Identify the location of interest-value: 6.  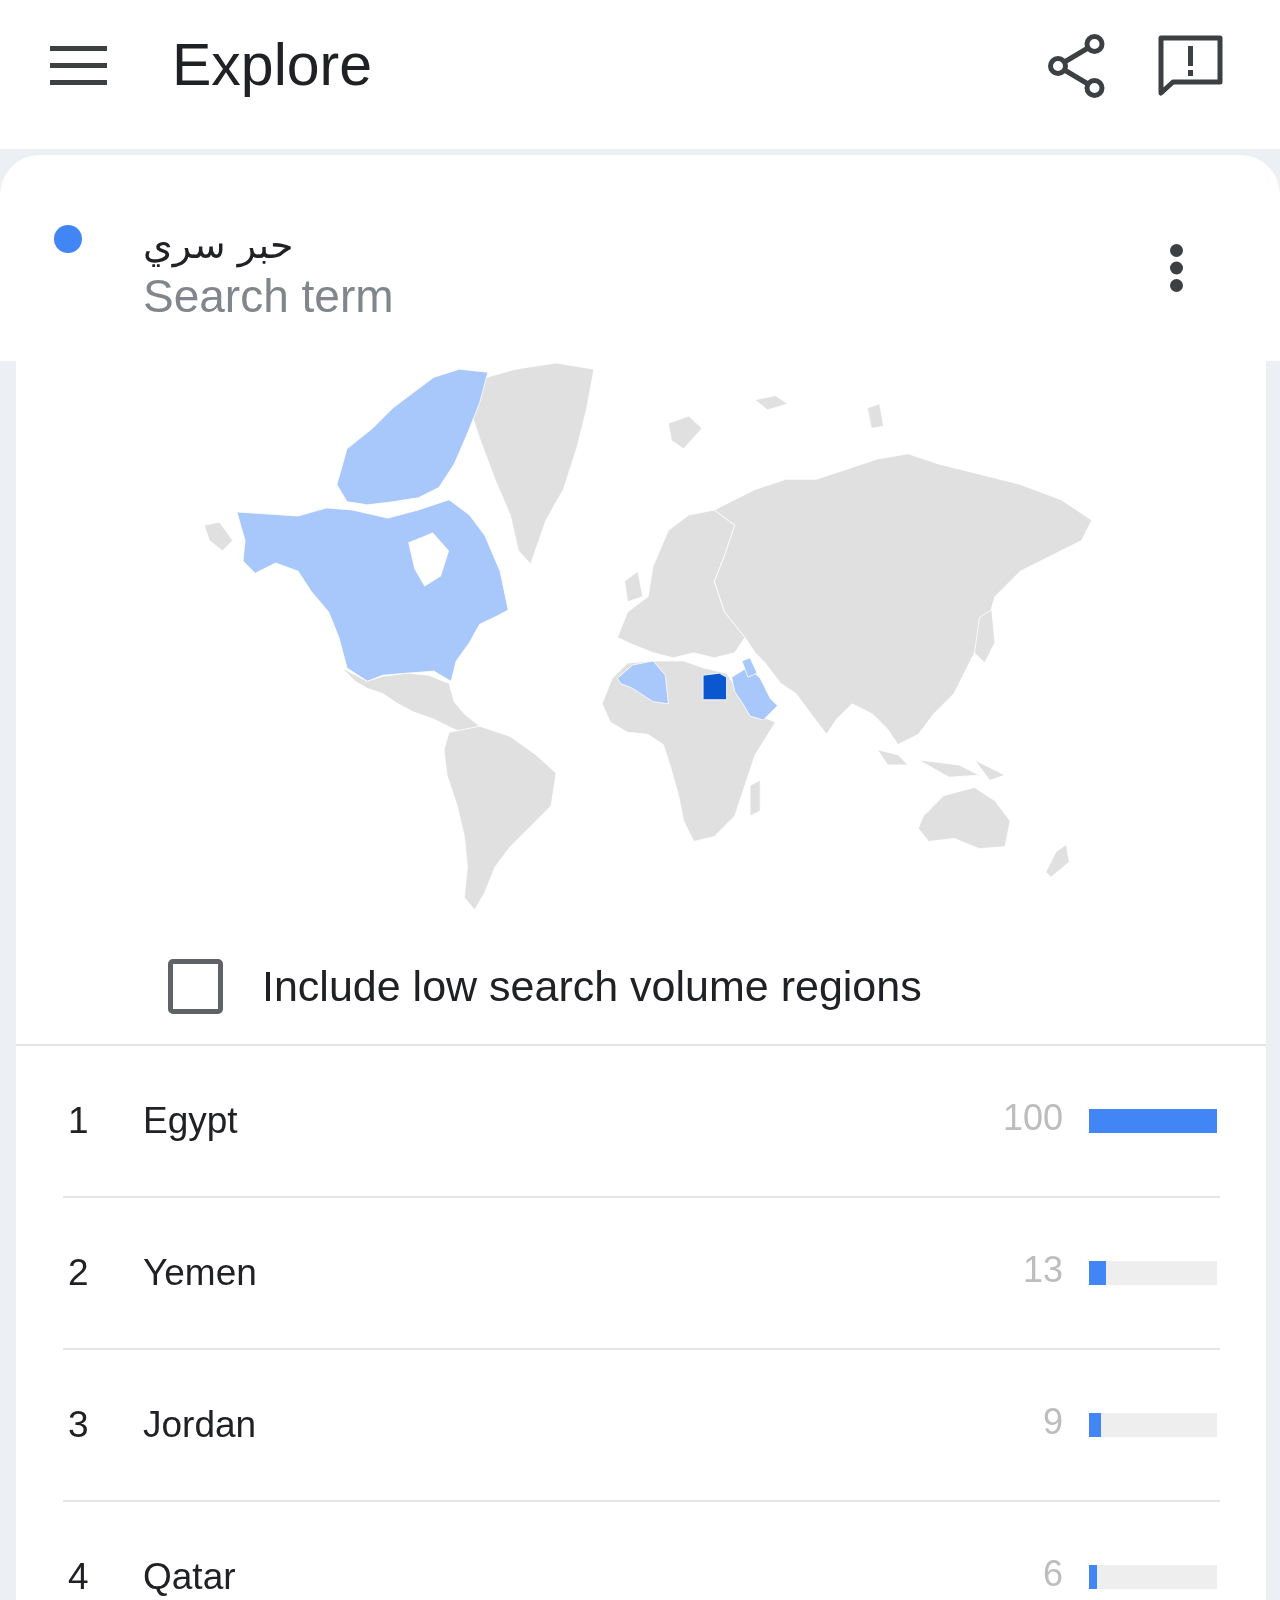
(1052, 1574).